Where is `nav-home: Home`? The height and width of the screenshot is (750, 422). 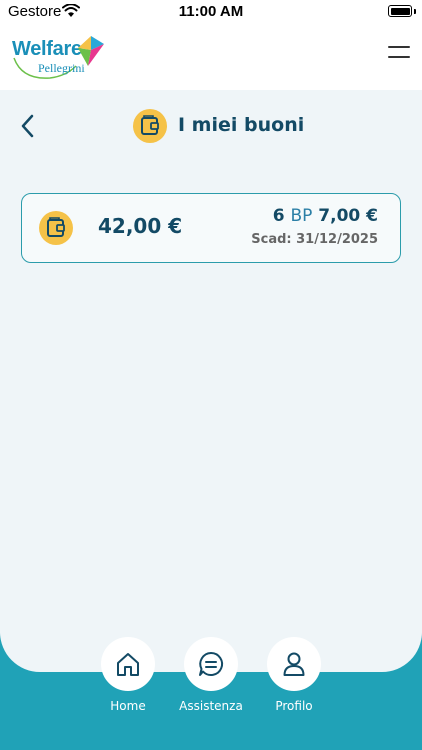 nav-home: Home is located at coordinates (128, 675).